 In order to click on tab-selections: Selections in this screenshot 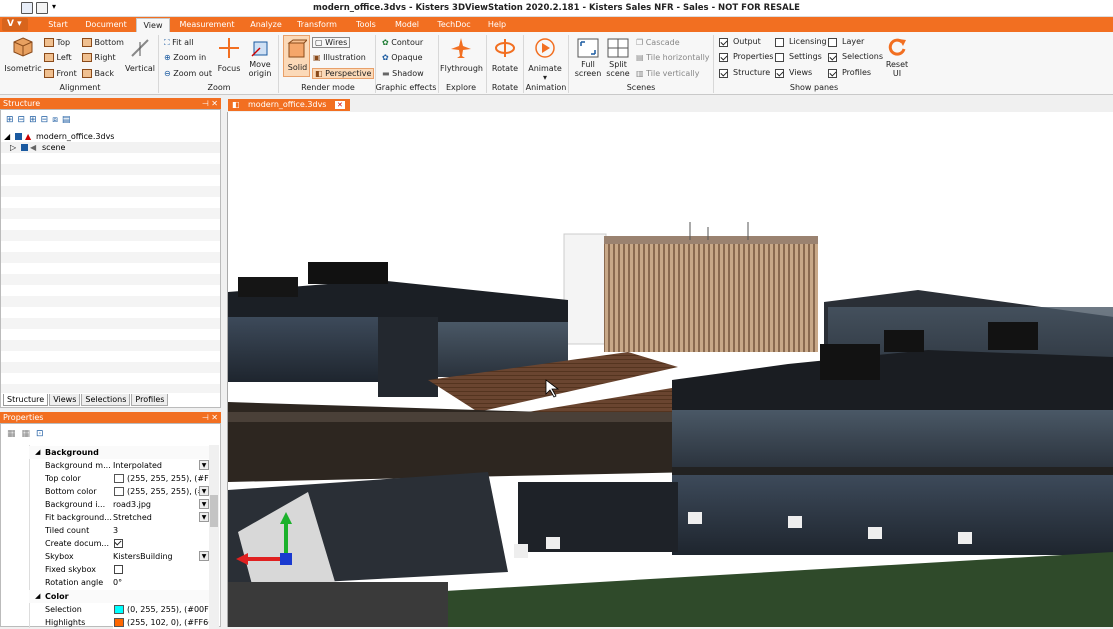, I will do `click(106, 400)`.